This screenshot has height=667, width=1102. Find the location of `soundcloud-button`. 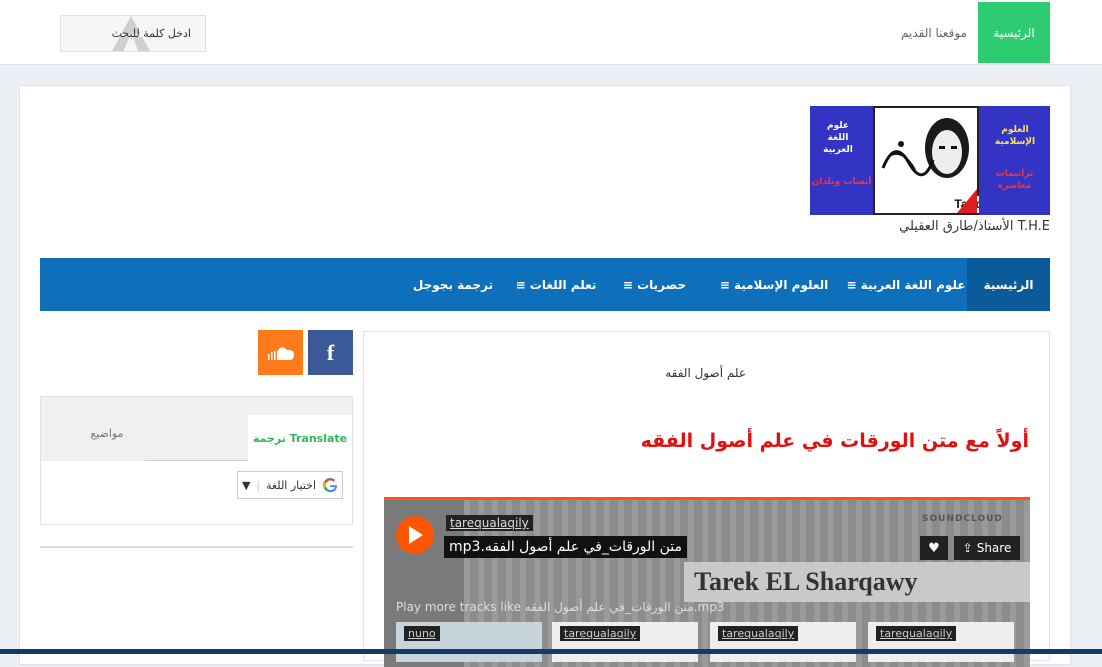

soundcloud-button is located at coordinates (280, 352).